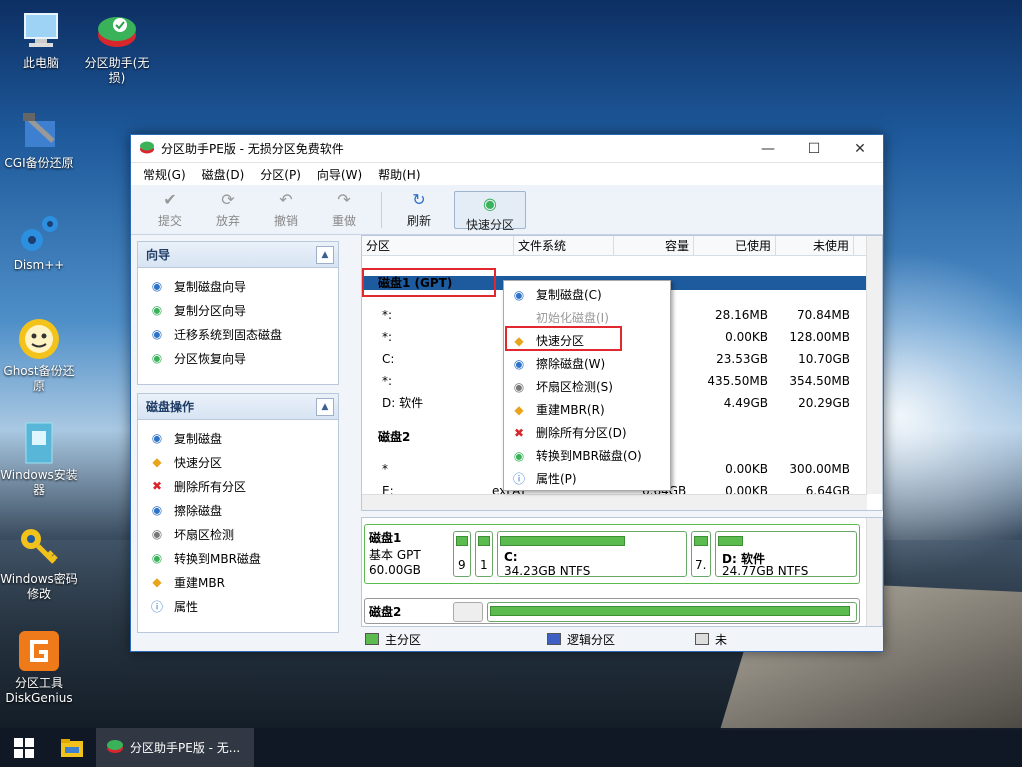  What do you see at coordinates (210, 486) in the screenshot?
I see `op-label: 删除所有分区` at bounding box center [210, 486].